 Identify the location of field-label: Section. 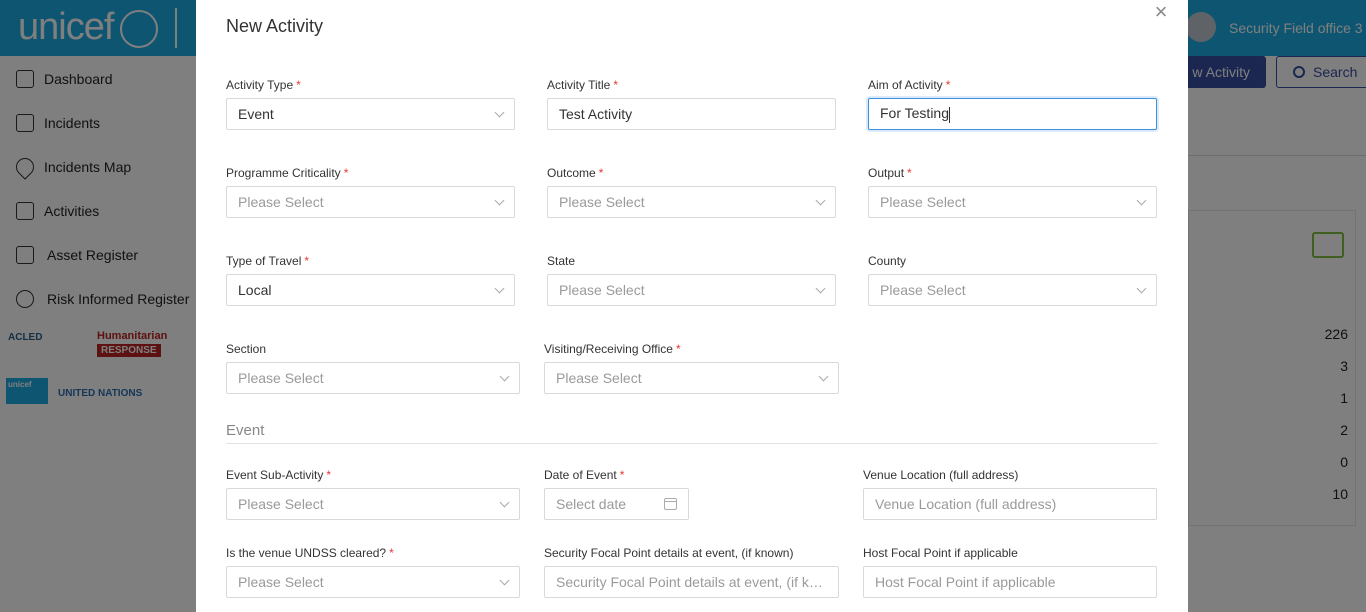
(246, 349).